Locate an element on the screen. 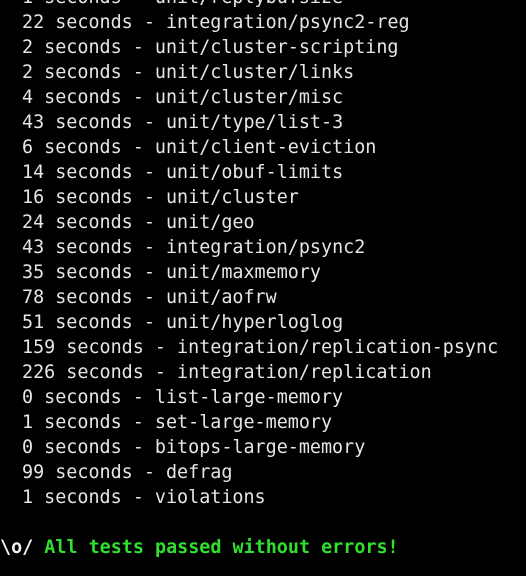 Image resolution: width=526 pixels, height=576 pixels. test-suite-name: list-large-memory is located at coordinates (249, 397).